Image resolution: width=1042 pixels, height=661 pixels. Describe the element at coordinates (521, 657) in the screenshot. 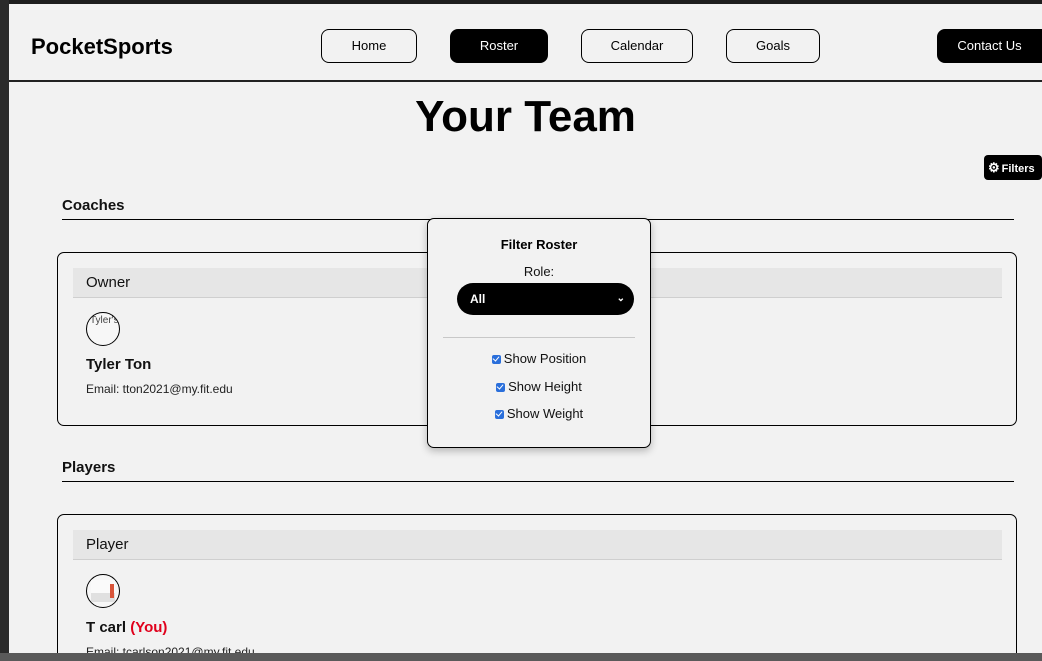

I see `window-bottom-edge` at that location.